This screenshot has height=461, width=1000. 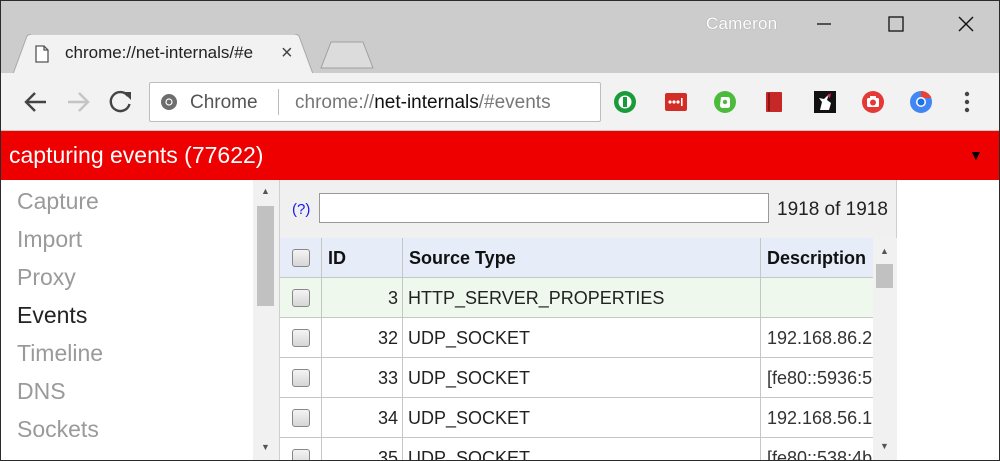 I want to click on active-tab: chrome://net-internals/#e ×, so click(x=163, y=54).